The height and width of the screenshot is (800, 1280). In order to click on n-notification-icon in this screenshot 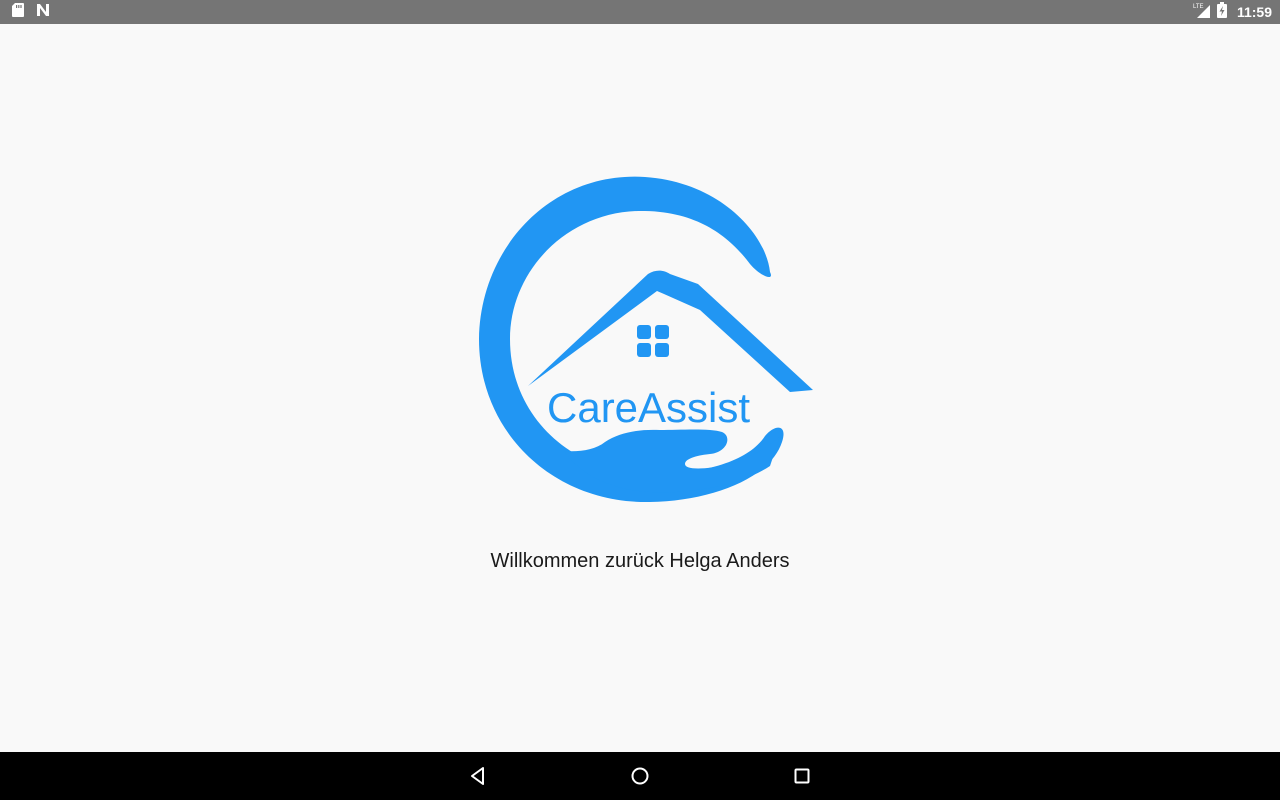, I will do `click(43, 12)`.